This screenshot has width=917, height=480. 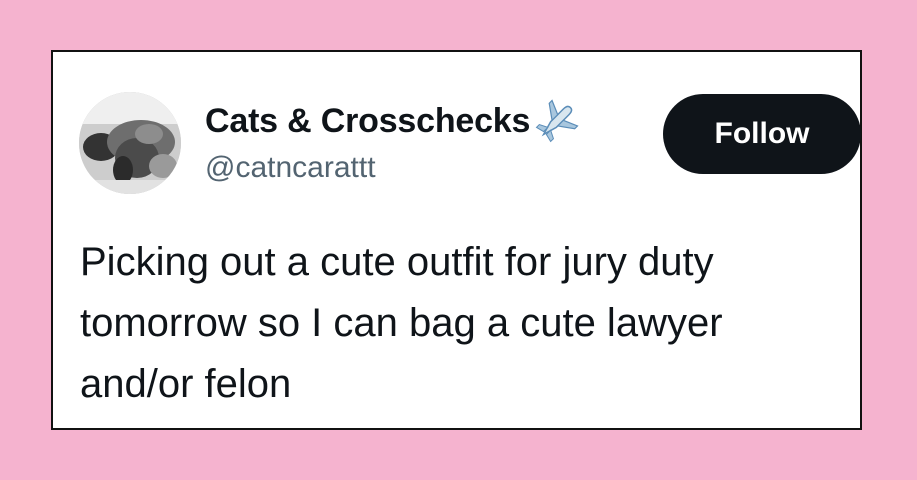 I want to click on avatar-image, so click(x=130, y=143).